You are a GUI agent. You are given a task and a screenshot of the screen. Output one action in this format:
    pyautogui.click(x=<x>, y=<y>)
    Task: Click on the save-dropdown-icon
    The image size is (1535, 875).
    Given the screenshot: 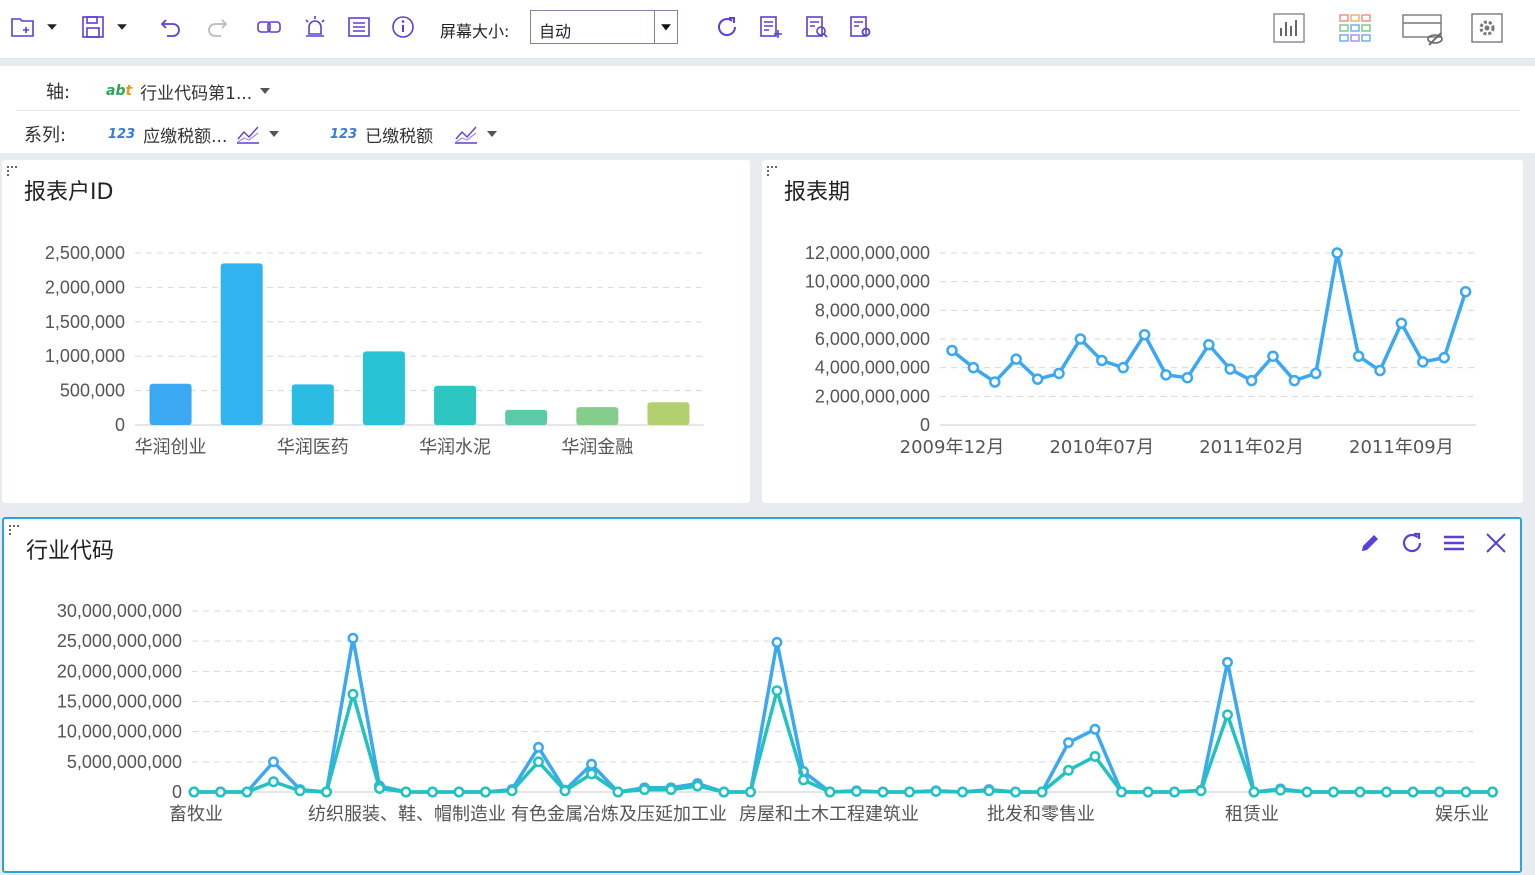 What is the action you would take?
    pyautogui.click(x=122, y=27)
    